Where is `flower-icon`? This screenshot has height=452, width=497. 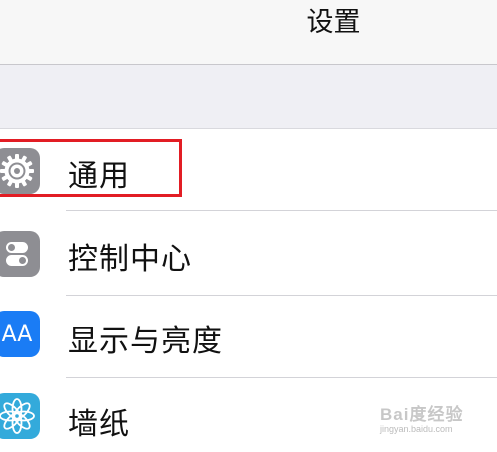 flower-icon is located at coordinates (20, 416).